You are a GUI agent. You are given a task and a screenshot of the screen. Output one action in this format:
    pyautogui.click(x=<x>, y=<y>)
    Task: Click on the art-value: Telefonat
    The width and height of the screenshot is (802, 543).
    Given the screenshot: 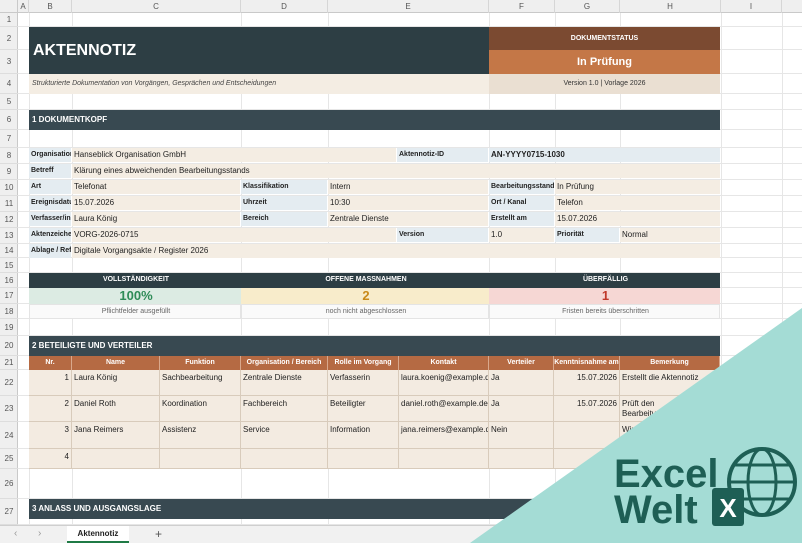 What is the action you would take?
    pyautogui.click(x=156, y=187)
    